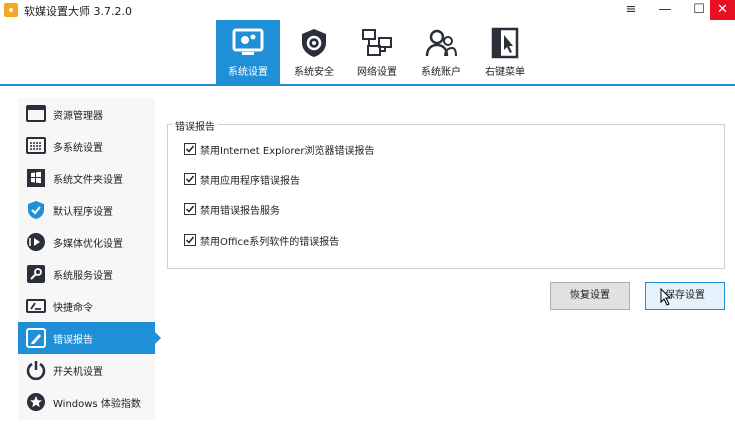  Describe the element at coordinates (248, 72) in the screenshot. I see `tab-label: 系统设置` at that location.